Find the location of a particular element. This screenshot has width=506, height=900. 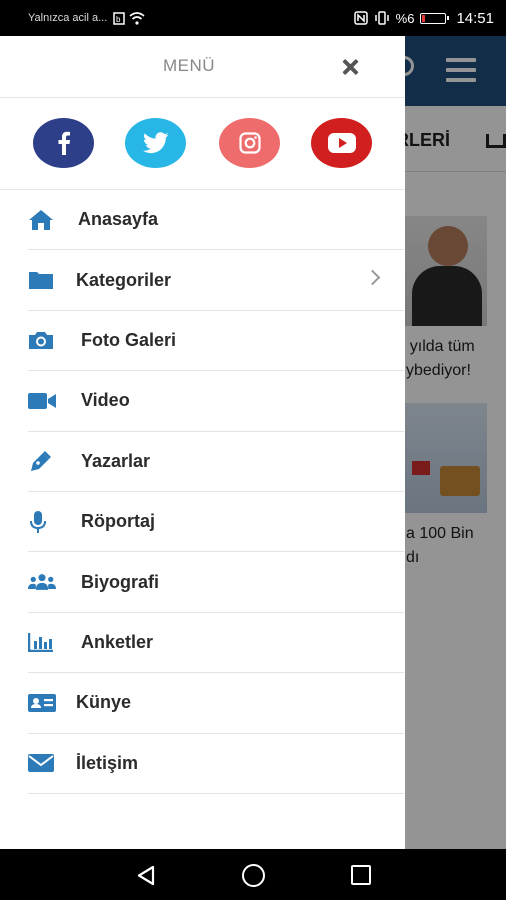

wifi-icon is located at coordinates (137, 18).